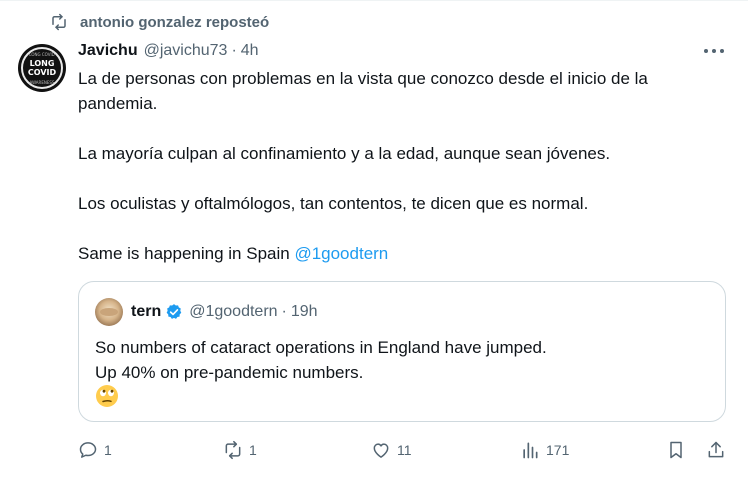 This screenshot has height=480, width=748. I want to click on like-button: 11, so click(391, 450).